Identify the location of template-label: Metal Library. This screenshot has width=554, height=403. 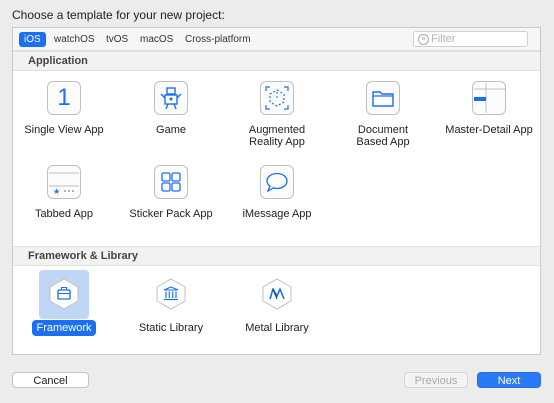
(277, 328).